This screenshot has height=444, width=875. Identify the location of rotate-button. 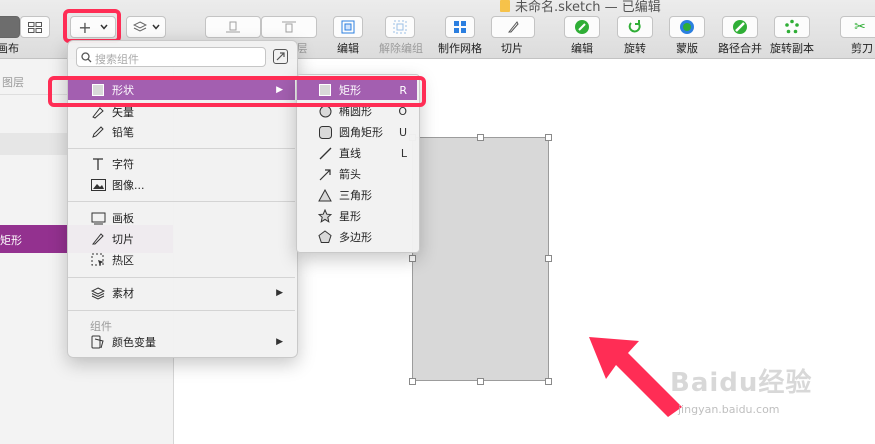
(635, 27).